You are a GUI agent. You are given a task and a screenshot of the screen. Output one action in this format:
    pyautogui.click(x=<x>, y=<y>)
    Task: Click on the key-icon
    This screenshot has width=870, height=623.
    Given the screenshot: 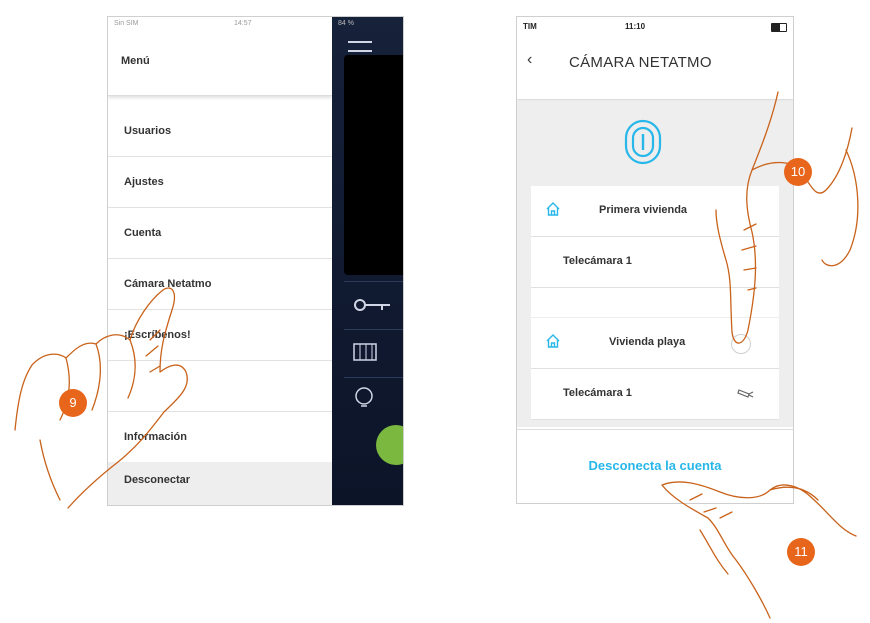 What is the action you would take?
    pyautogui.click(x=373, y=303)
    